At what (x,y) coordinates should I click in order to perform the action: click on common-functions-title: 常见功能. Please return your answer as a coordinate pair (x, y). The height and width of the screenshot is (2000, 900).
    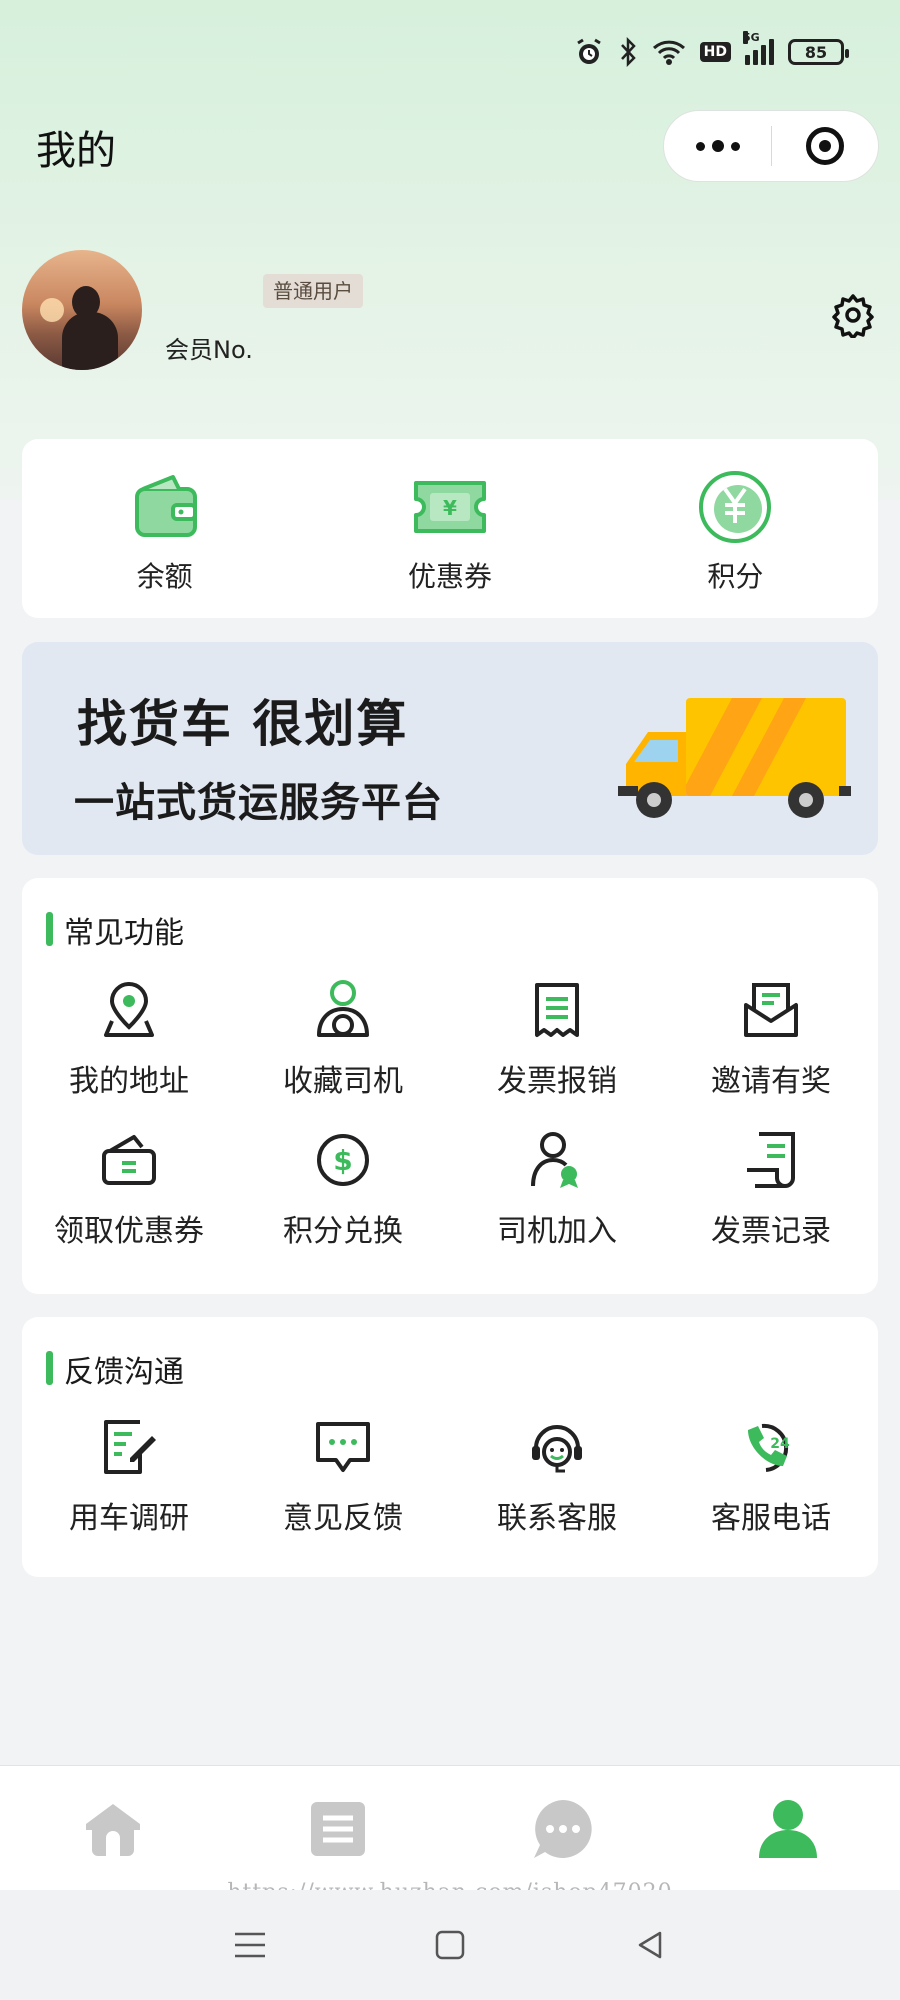
    Looking at the image, I should click on (115, 930).